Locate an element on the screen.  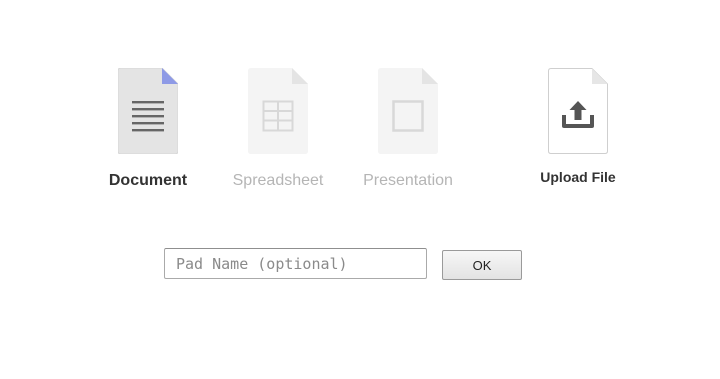
upload-file-label: Upload File is located at coordinates (578, 177).